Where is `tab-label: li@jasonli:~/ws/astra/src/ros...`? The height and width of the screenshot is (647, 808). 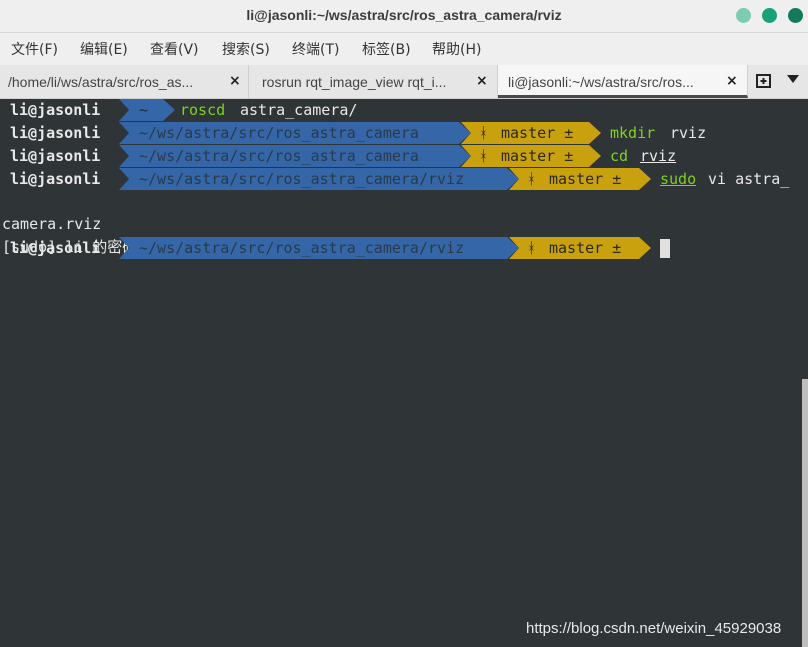 tab-label: li@jasonli:~/ws/astra/src/ros... is located at coordinates (601, 82).